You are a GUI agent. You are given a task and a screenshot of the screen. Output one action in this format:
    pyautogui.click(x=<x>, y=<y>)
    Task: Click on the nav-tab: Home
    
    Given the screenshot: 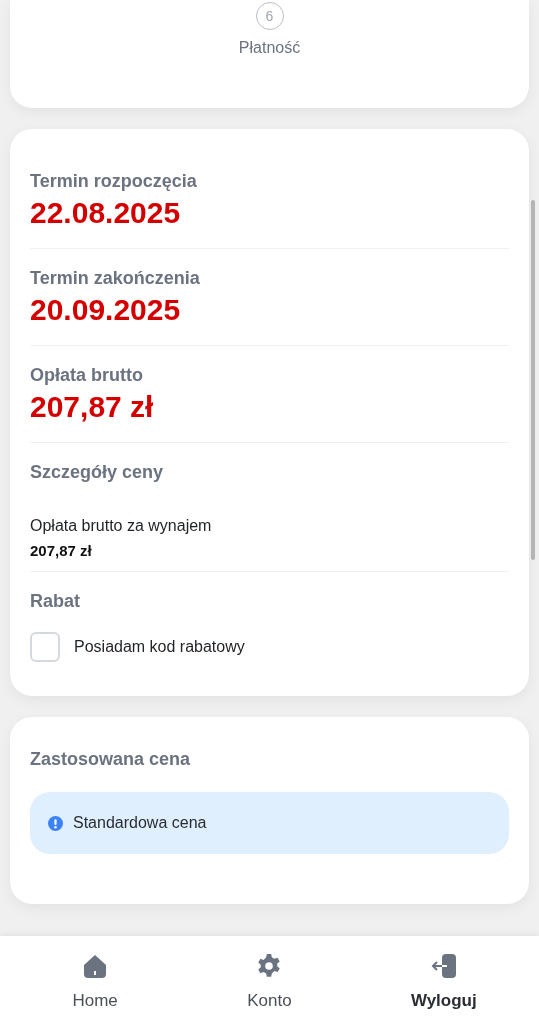 What is the action you would take?
    pyautogui.click(x=95, y=973)
    